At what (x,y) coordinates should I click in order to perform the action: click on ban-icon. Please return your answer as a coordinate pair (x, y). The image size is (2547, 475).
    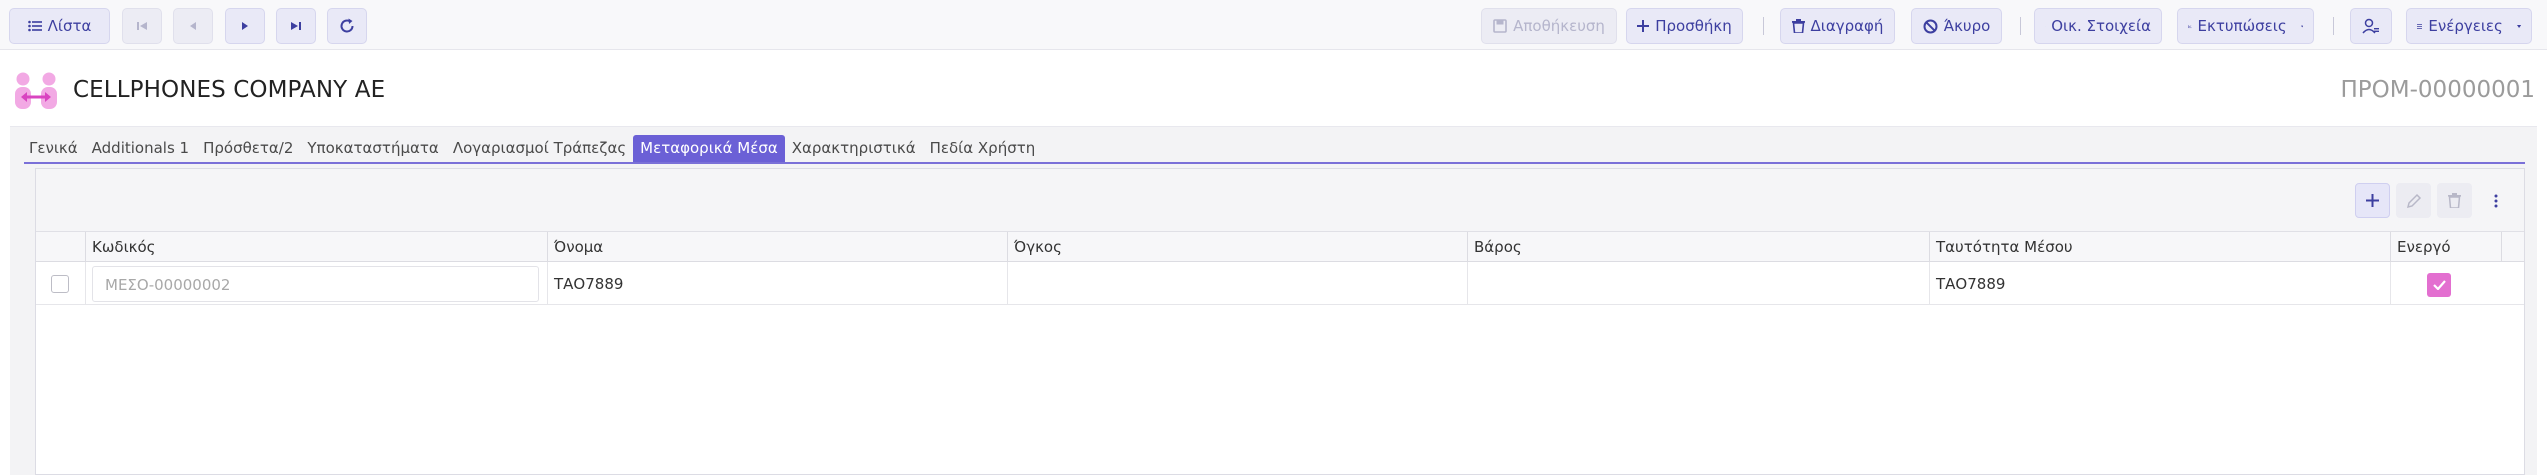
    Looking at the image, I should click on (1930, 26).